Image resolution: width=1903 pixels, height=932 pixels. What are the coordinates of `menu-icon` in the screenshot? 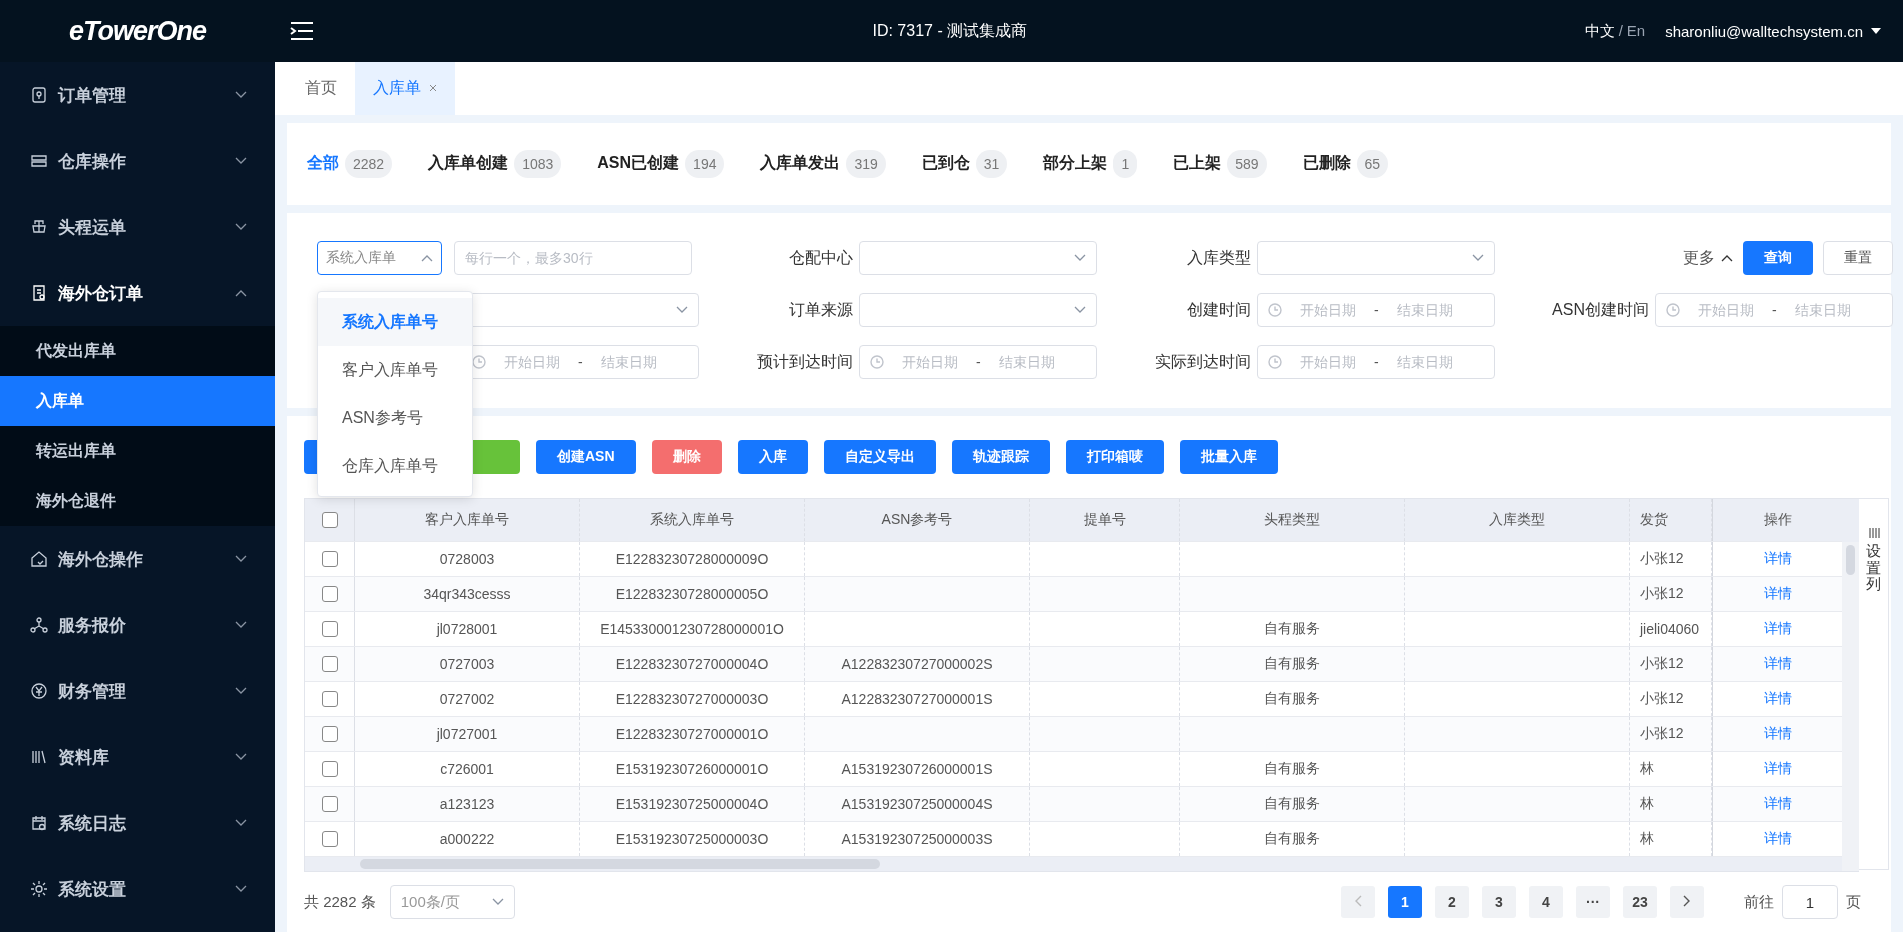 It's located at (302, 31).